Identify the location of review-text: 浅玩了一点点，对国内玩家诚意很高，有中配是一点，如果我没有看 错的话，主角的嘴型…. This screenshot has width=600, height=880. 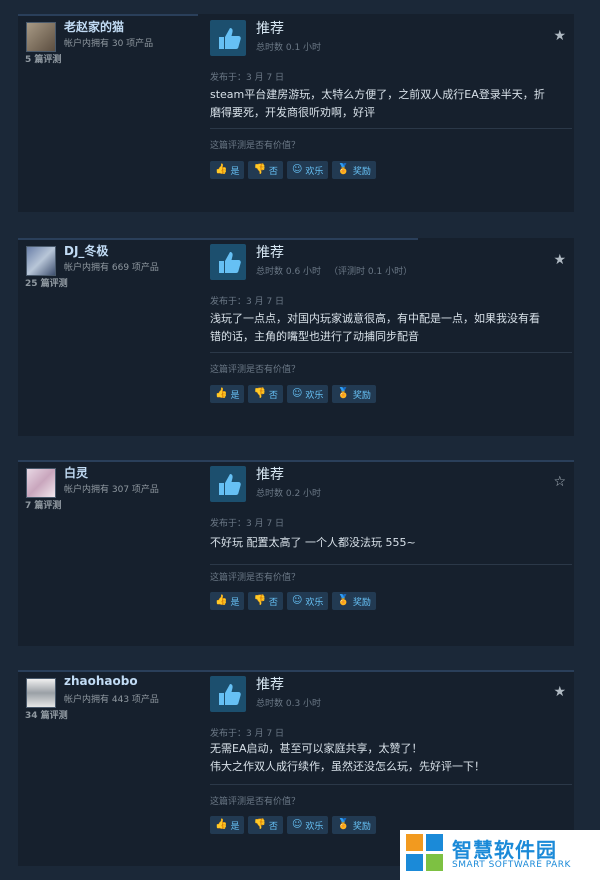
(390, 328).